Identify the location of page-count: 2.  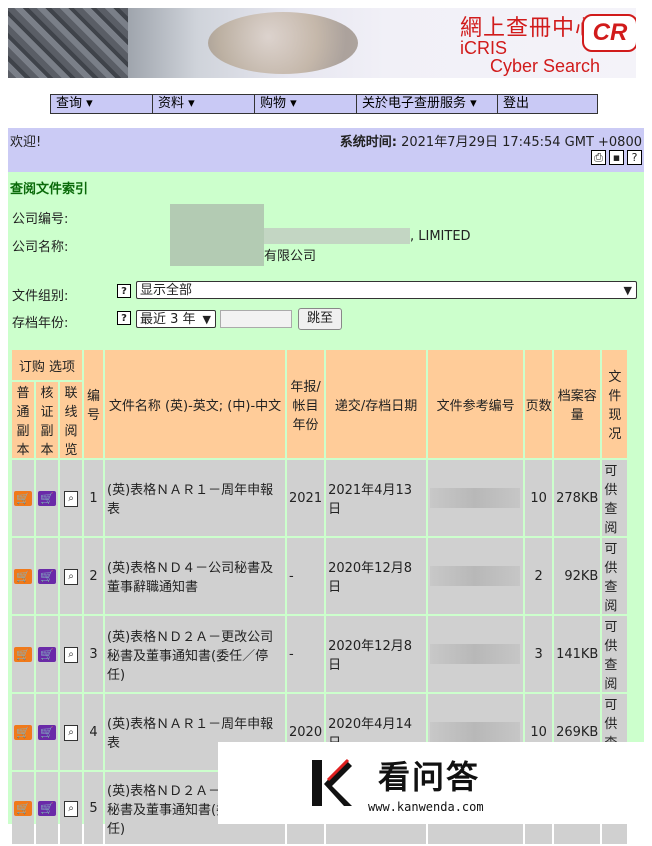
(539, 576).